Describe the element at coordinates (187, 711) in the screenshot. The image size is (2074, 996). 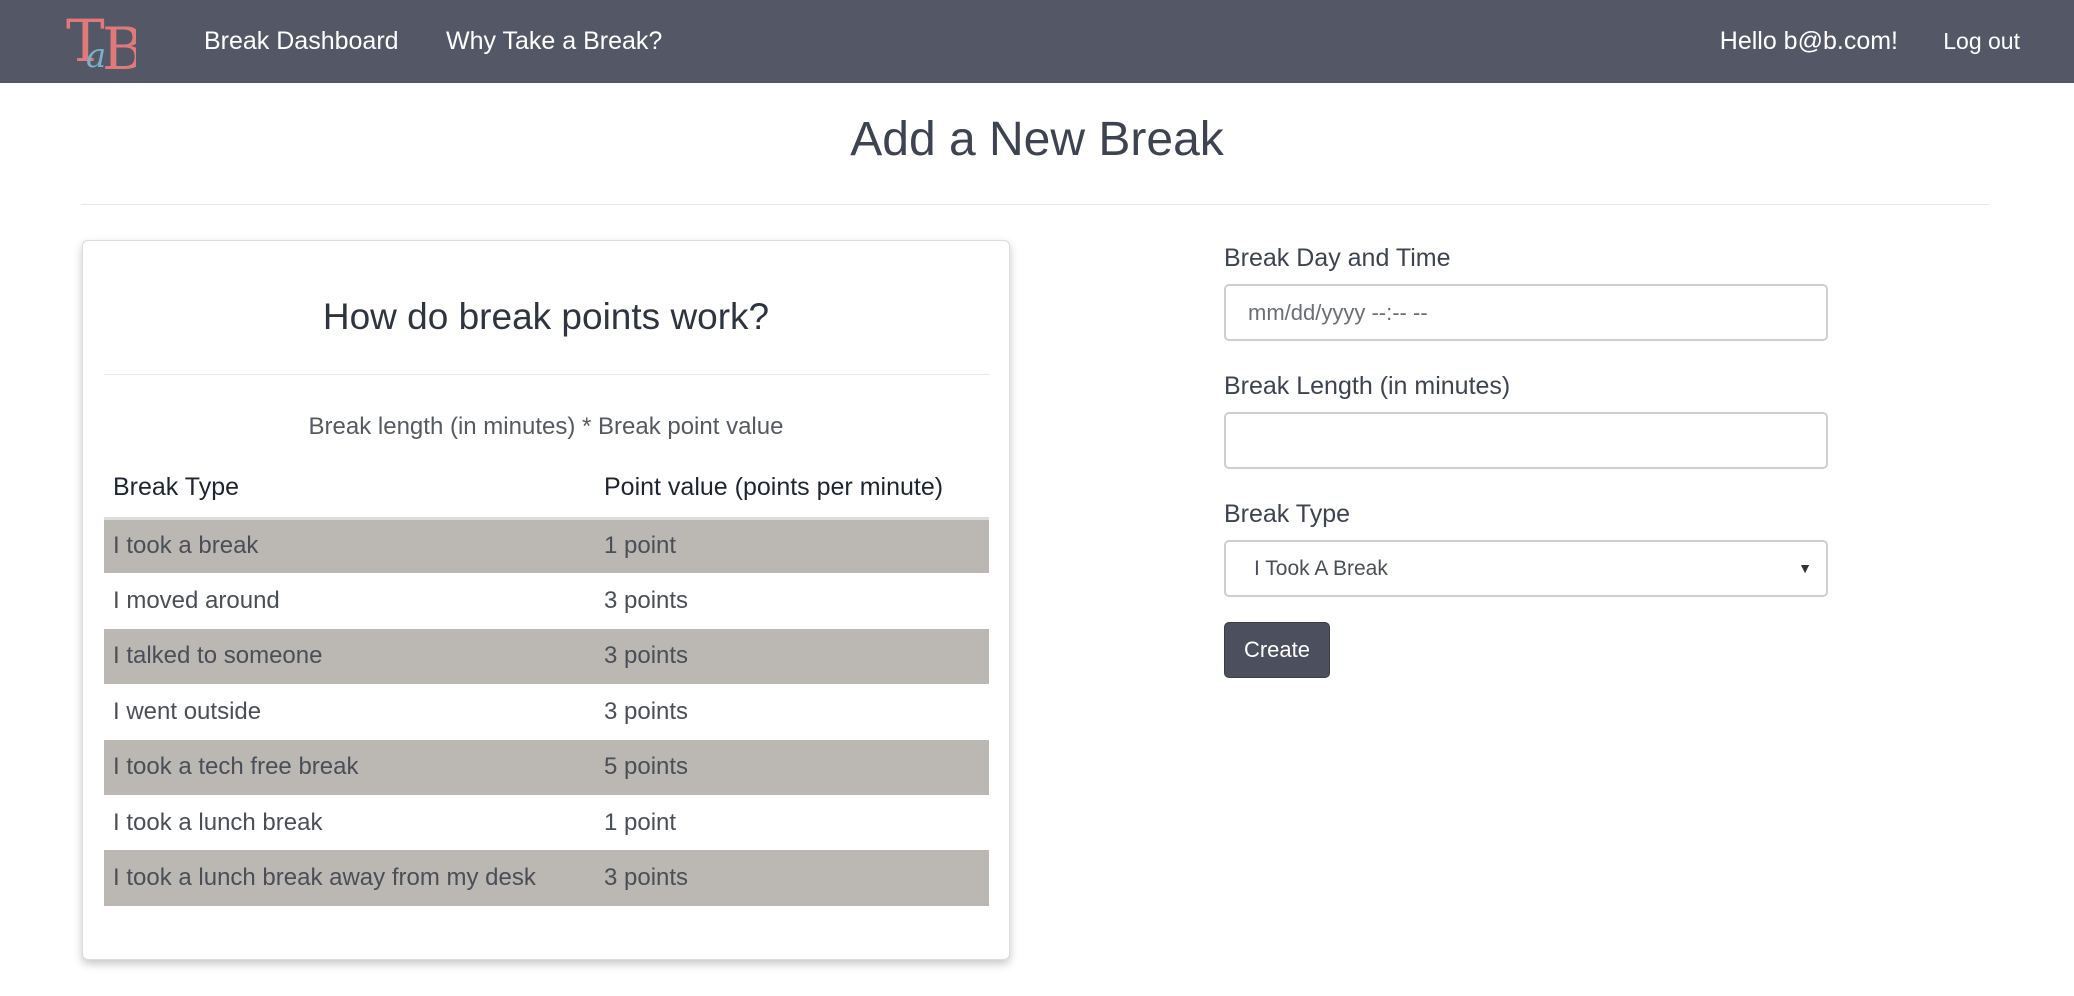
I see `break-type-cell: I went outside` at that location.